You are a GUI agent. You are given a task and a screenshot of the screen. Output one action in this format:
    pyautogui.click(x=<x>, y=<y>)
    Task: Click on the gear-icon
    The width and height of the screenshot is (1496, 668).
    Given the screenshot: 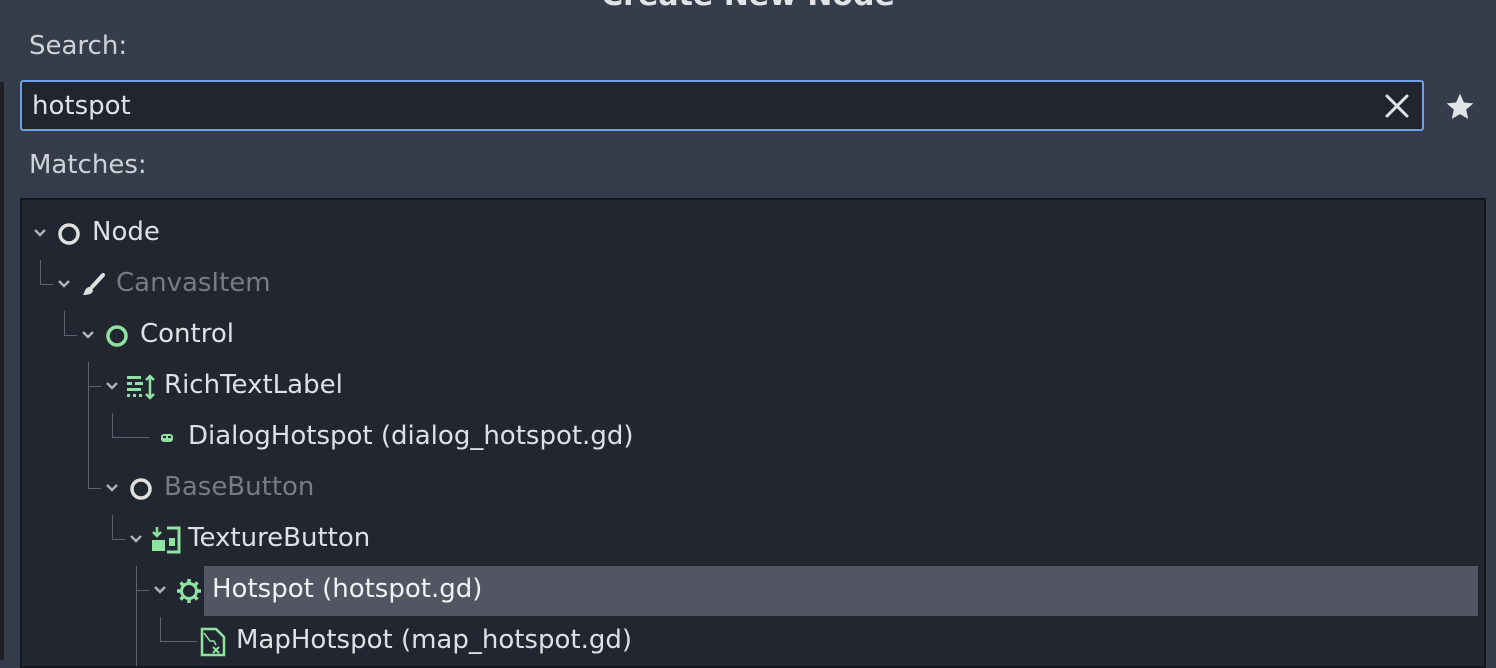 What is the action you would take?
    pyautogui.click(x=189, y=591)
    